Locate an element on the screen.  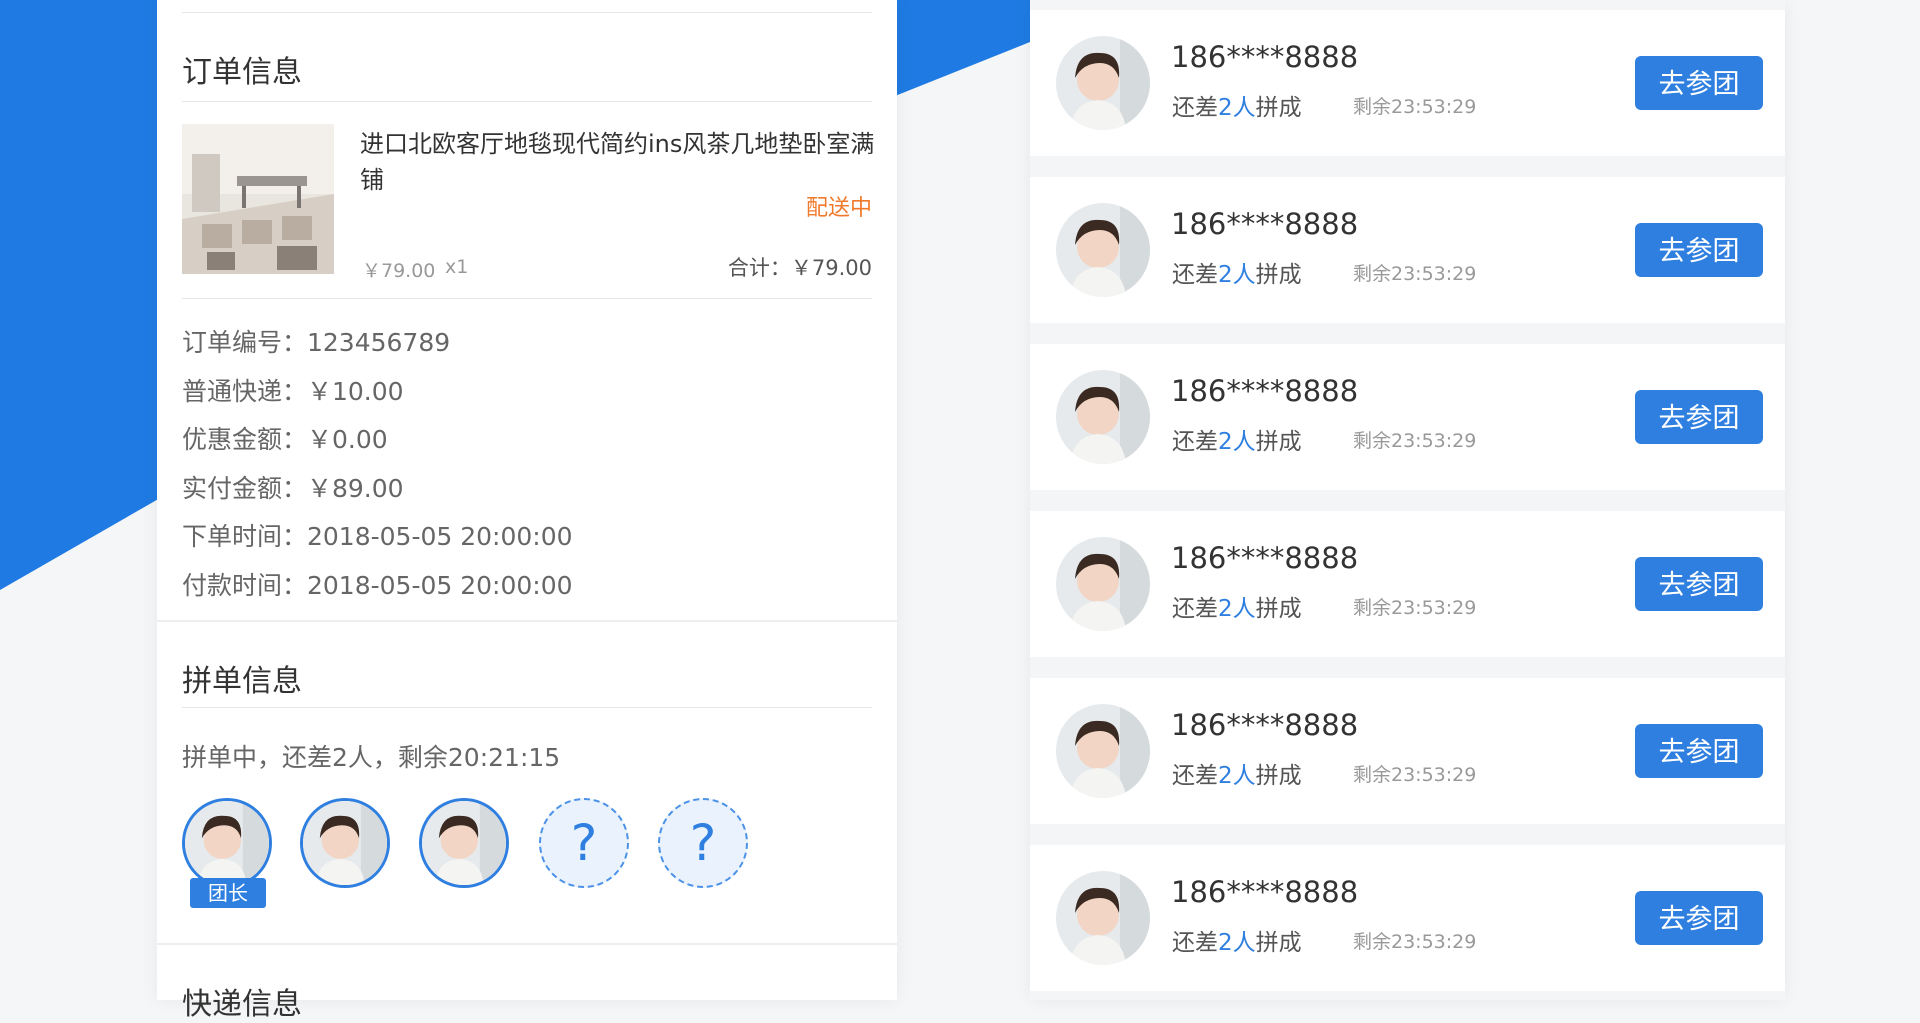
delivery-status: 配送中 is located at coordinates (838, 208).